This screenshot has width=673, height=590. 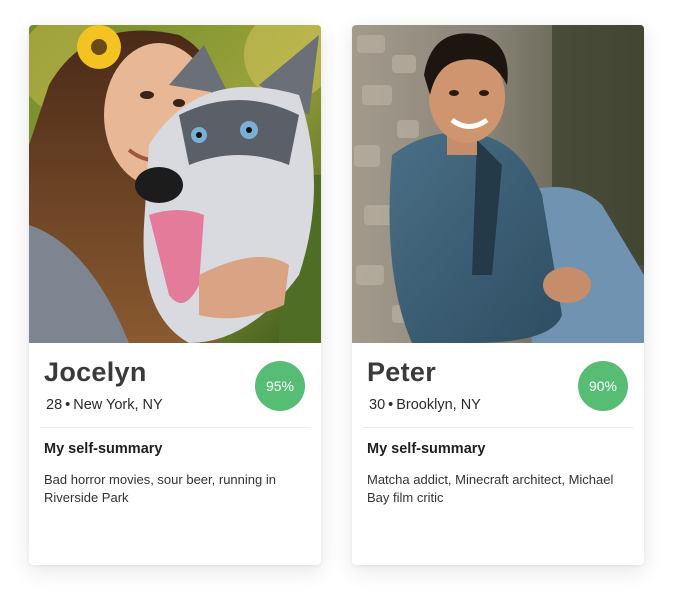 I want to click on match-percentage-badge: 95%, so click(x=280, y=386).